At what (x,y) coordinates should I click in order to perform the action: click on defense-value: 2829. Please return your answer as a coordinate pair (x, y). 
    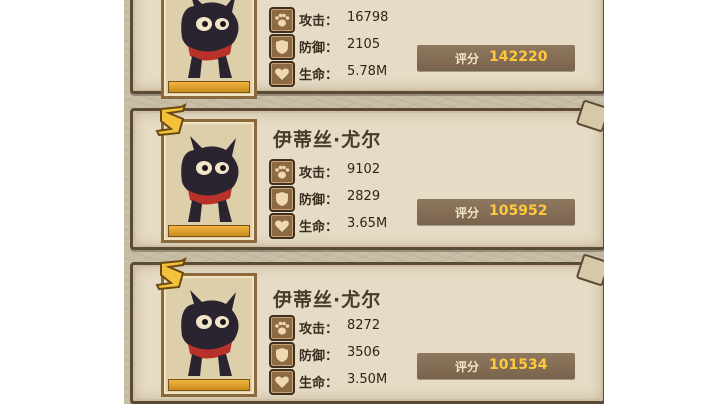
    Looking at the image, I should click on (364, 196).